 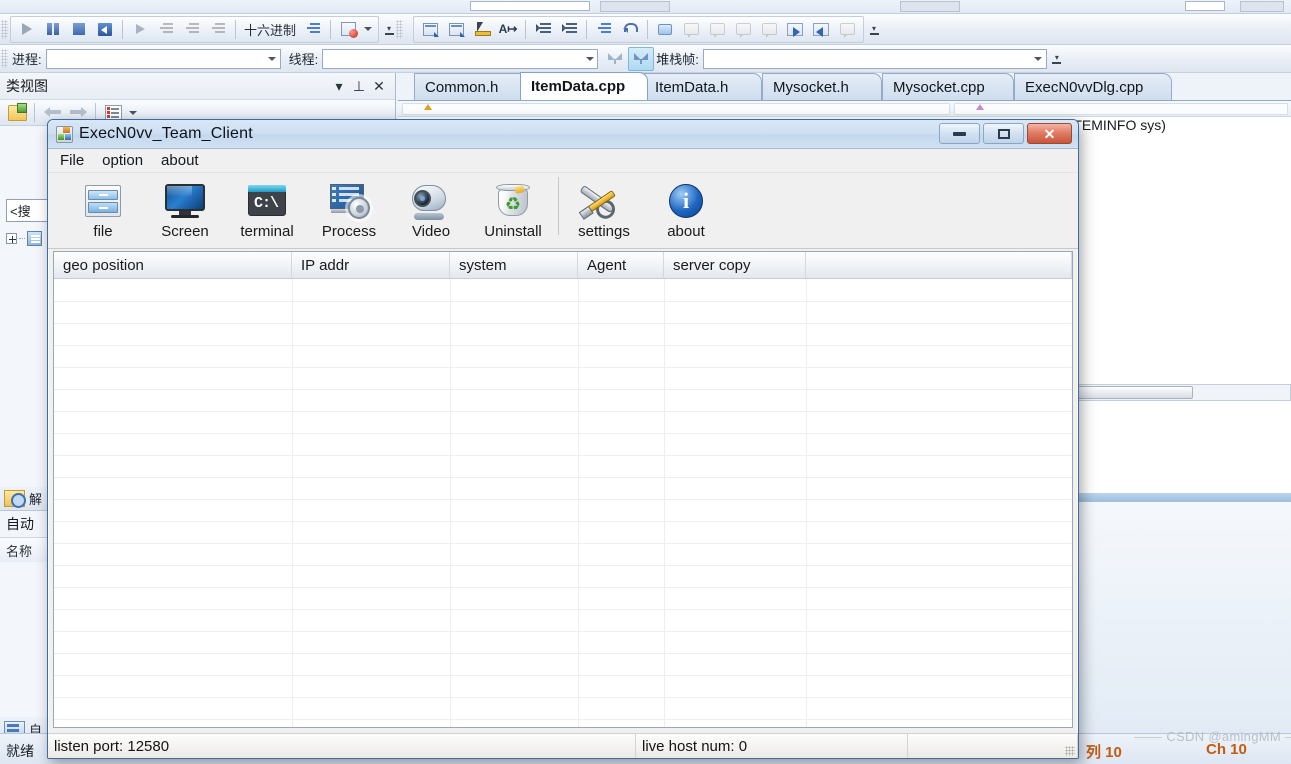 What do you see at coordinates (218, 29) in the screenshot?
I see `step-out-button` at bounding box center [218, 29].